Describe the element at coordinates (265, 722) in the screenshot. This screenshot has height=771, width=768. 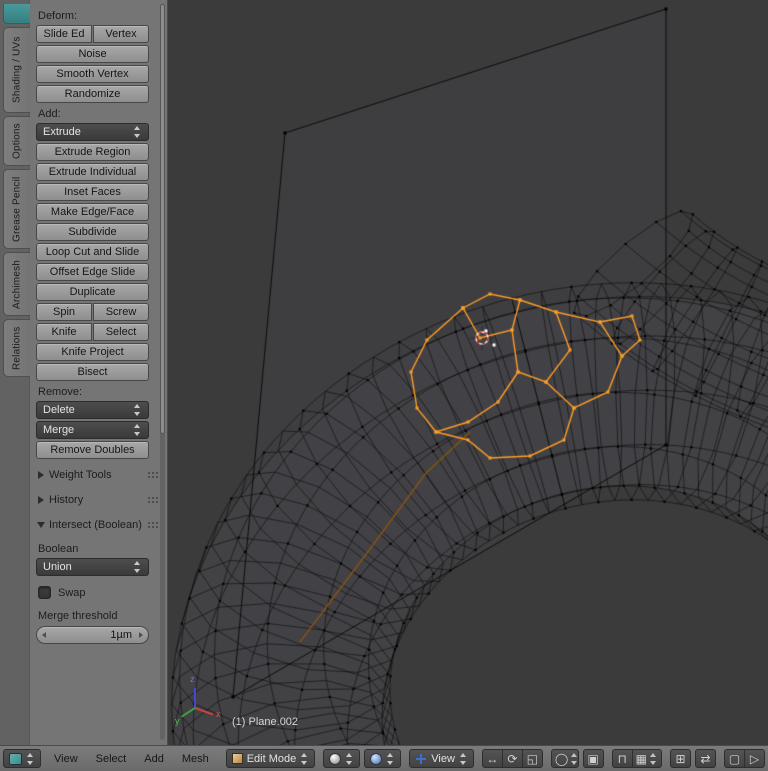
I see `active-object-label: (1) Plane.002` at that location.